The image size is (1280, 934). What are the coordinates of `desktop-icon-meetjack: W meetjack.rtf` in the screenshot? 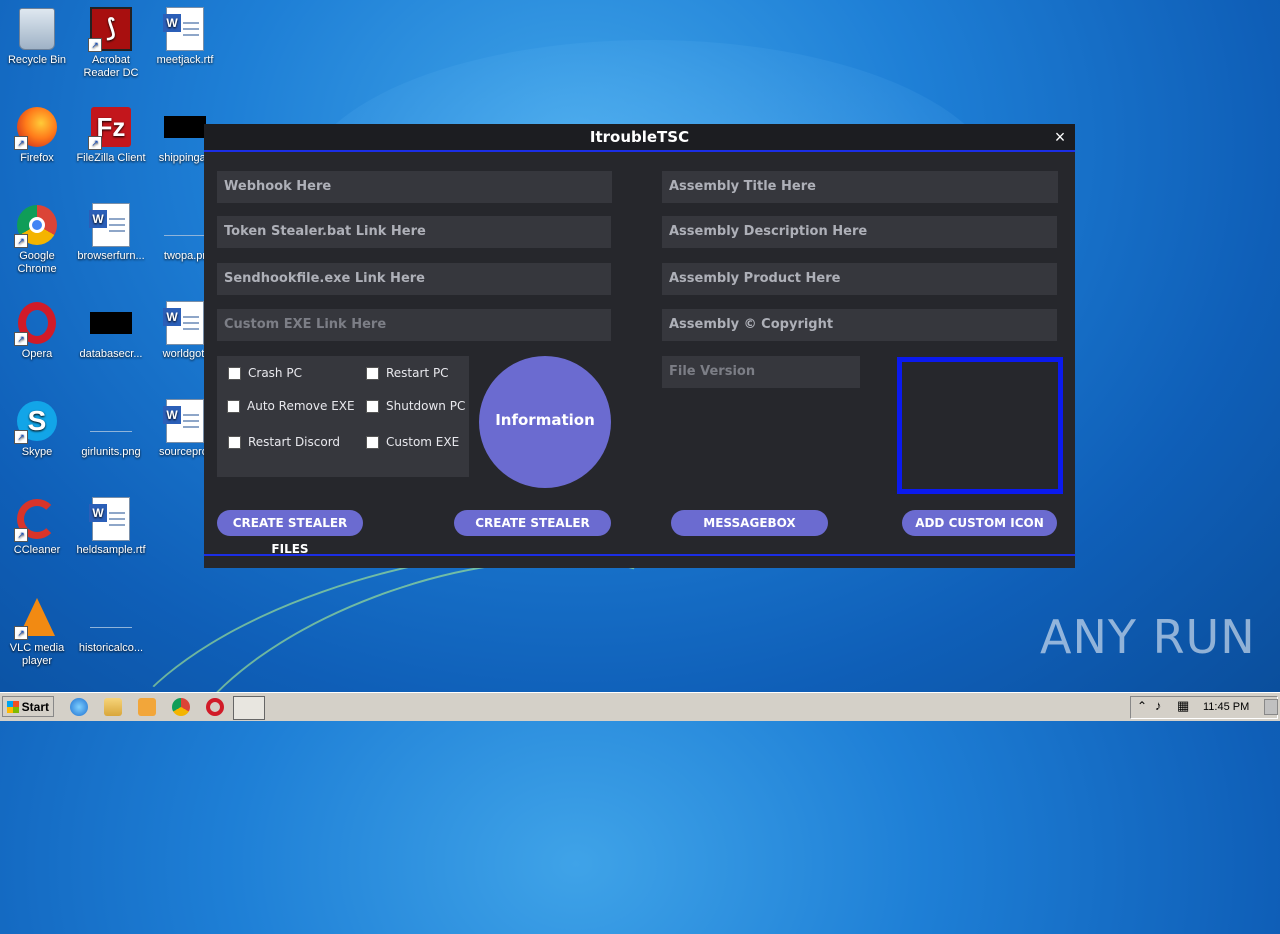 It's located at (185, 37).